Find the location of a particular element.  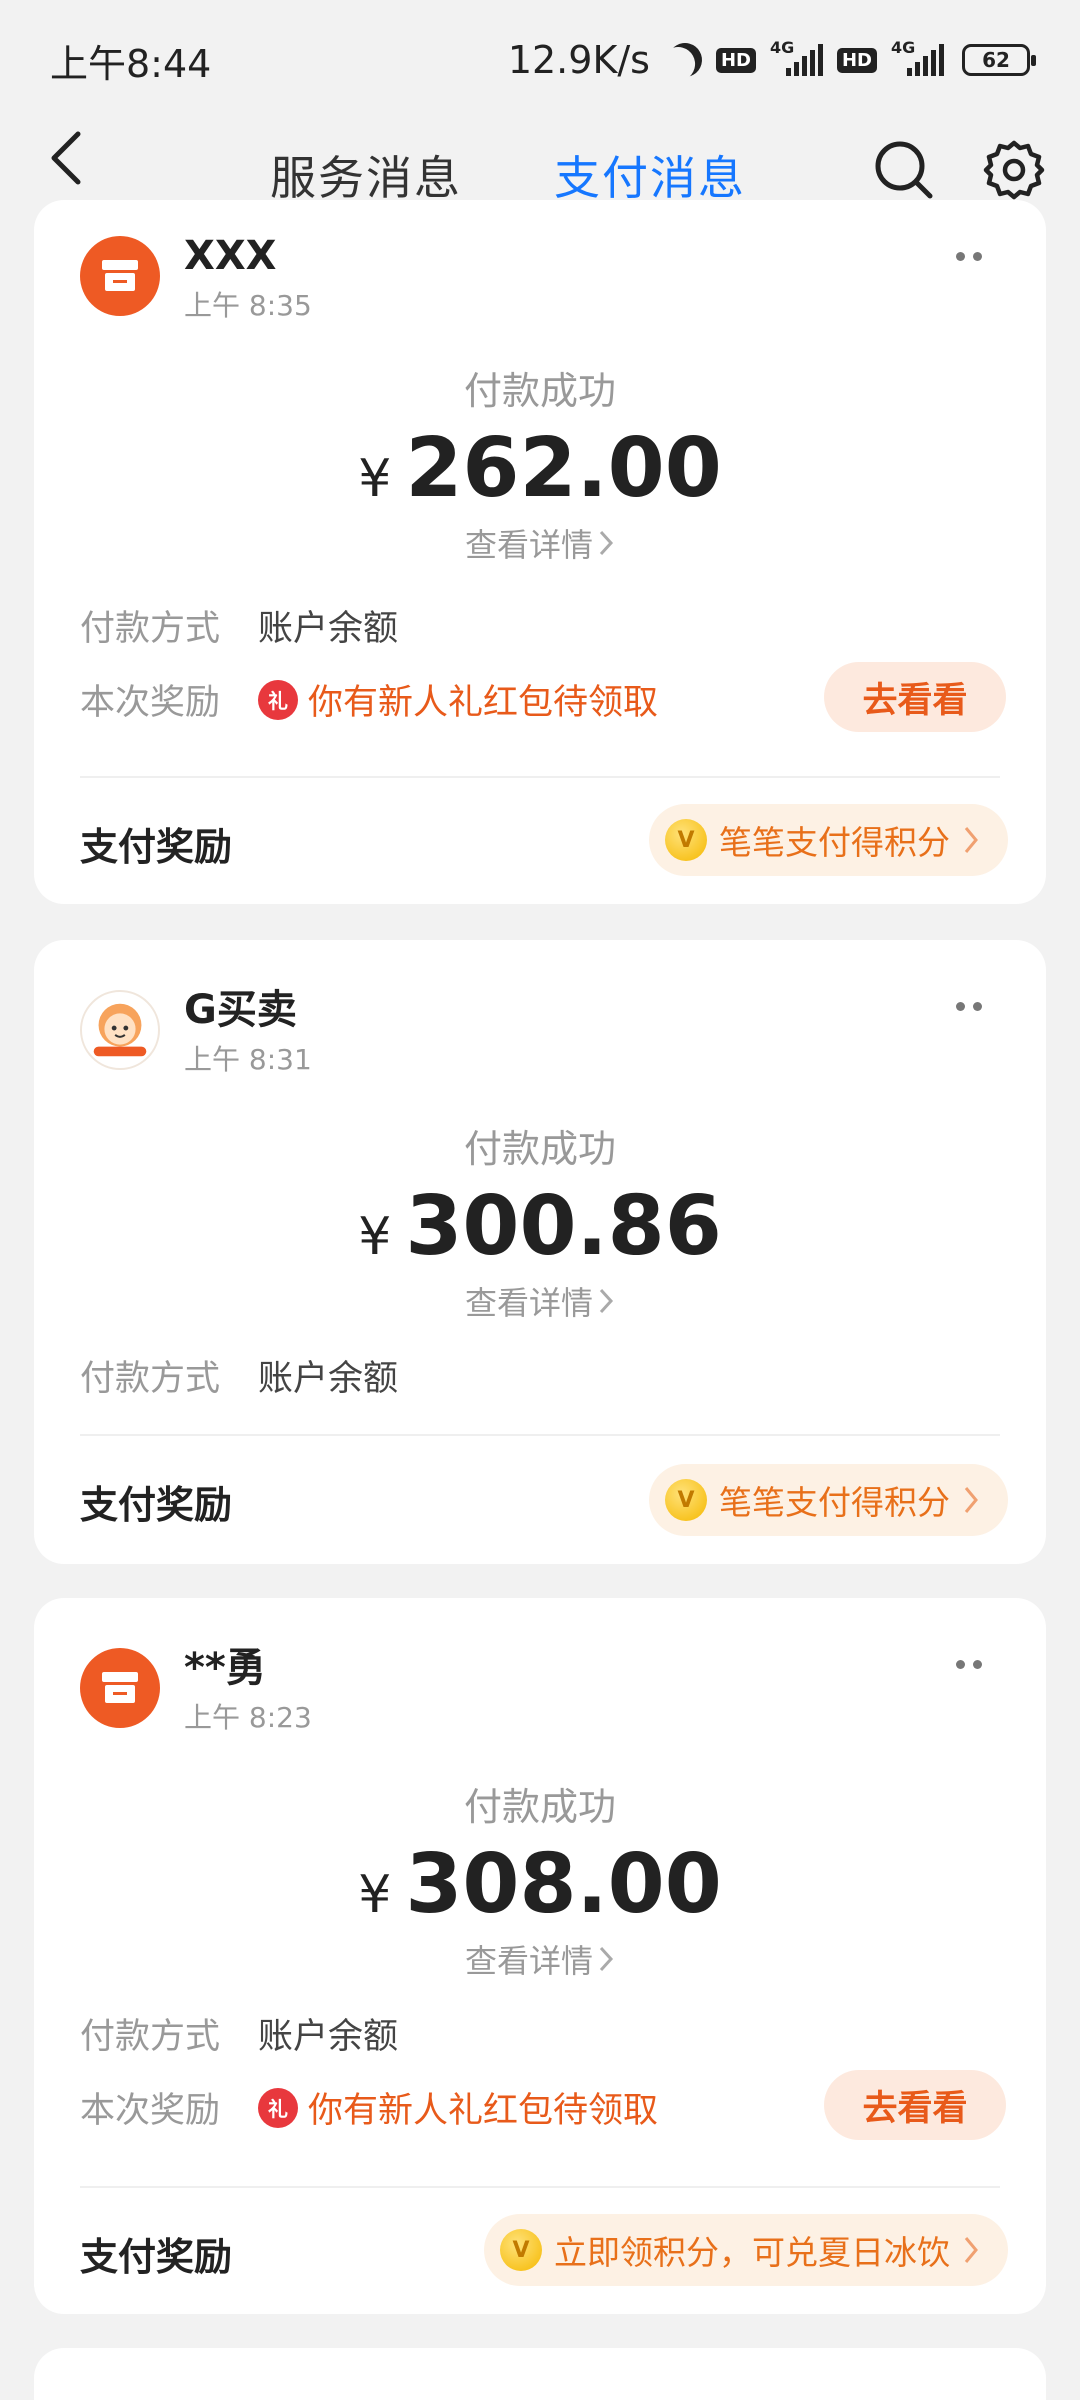

merchant-name: G买卖 is located at coordinates (240, 1010).